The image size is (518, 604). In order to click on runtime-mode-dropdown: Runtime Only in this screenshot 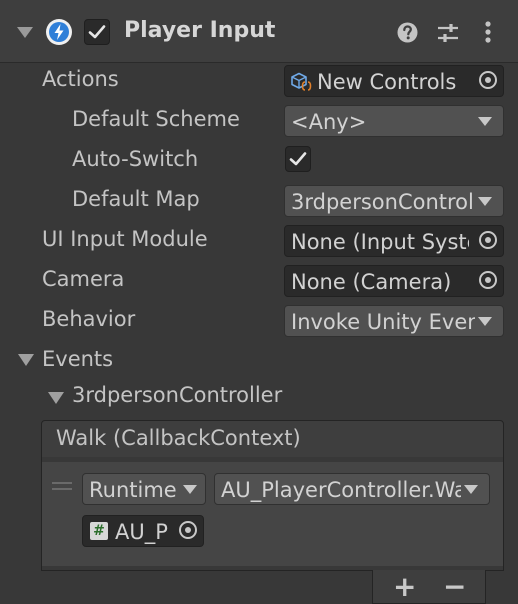, I will do `click(144, 489)`.